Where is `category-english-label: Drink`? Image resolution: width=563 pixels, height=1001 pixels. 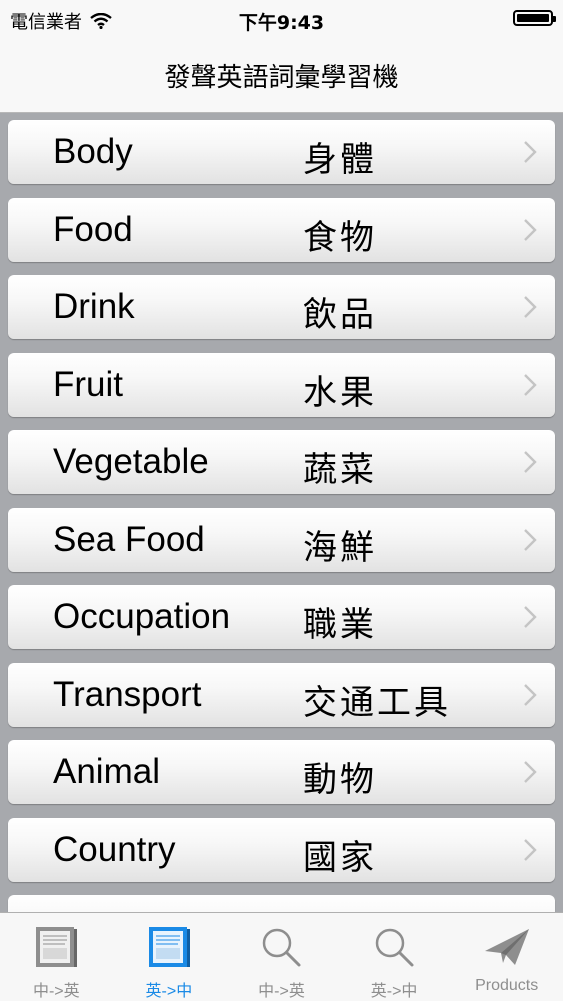 category-english-label: Drink is located at coordinates (94, 306).